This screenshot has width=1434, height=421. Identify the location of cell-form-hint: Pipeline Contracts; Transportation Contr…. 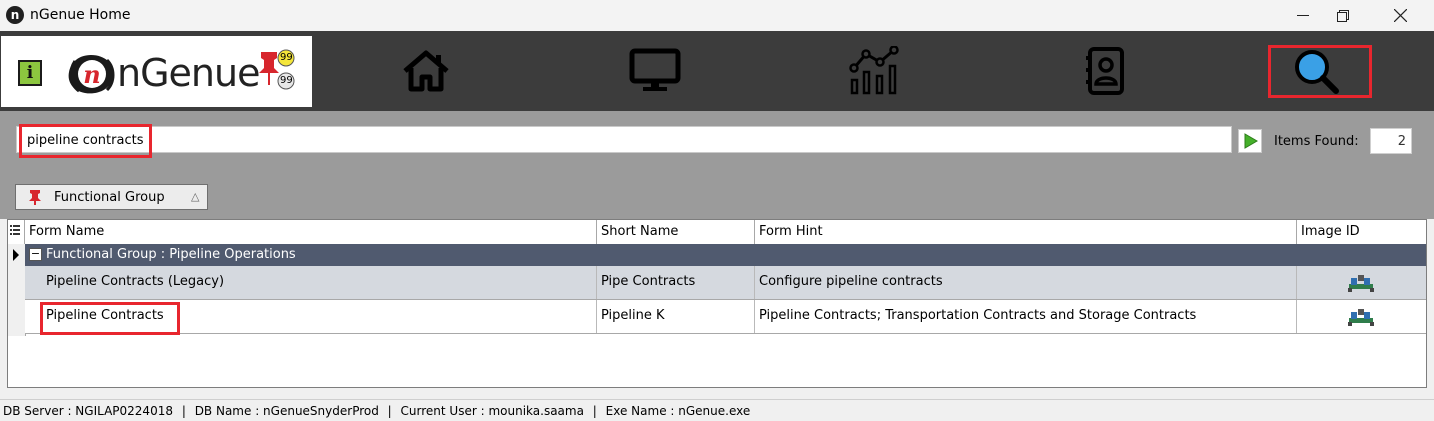
(1026, 316).